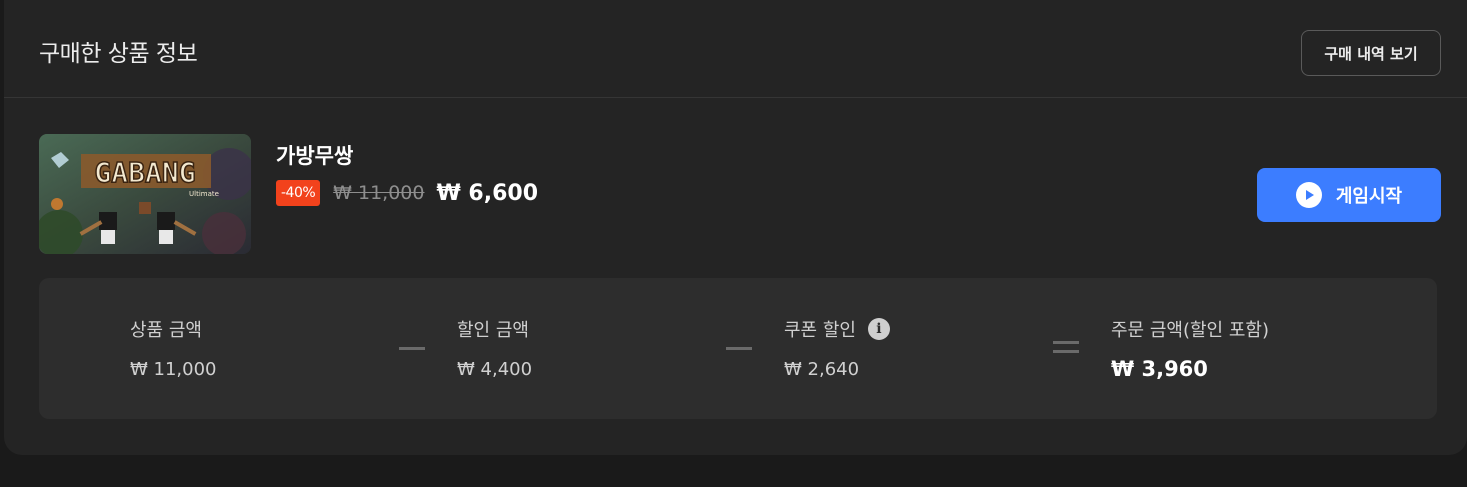 The width and height of the screenshot is (1467, 487). I want to click on summary-value: ₩ 4,400, so click(495, 369).